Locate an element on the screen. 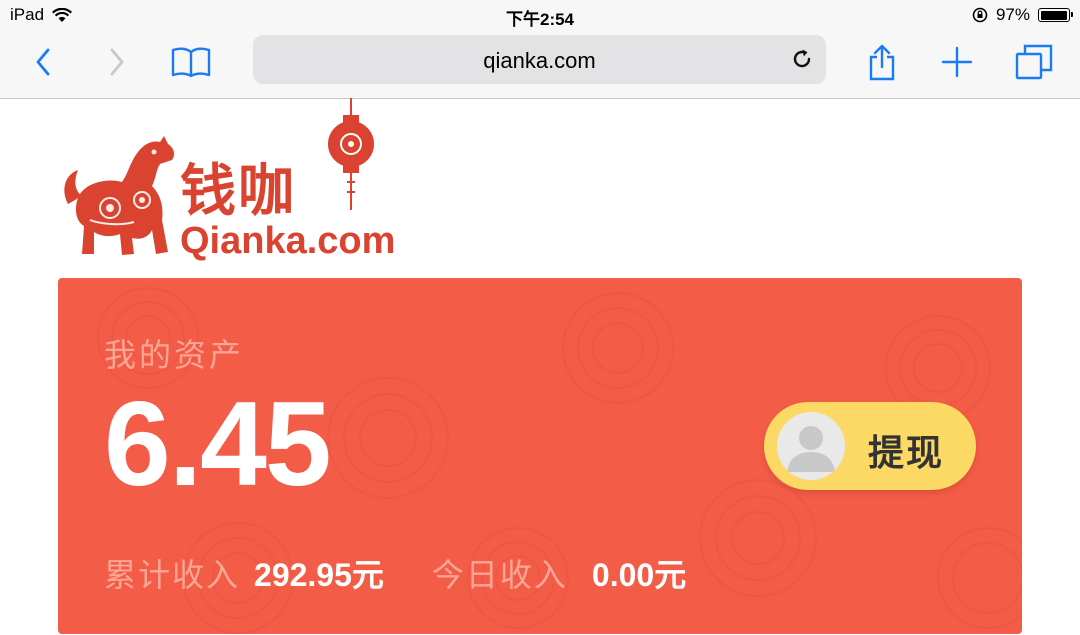  back-button is located at coordinates (43, 62).